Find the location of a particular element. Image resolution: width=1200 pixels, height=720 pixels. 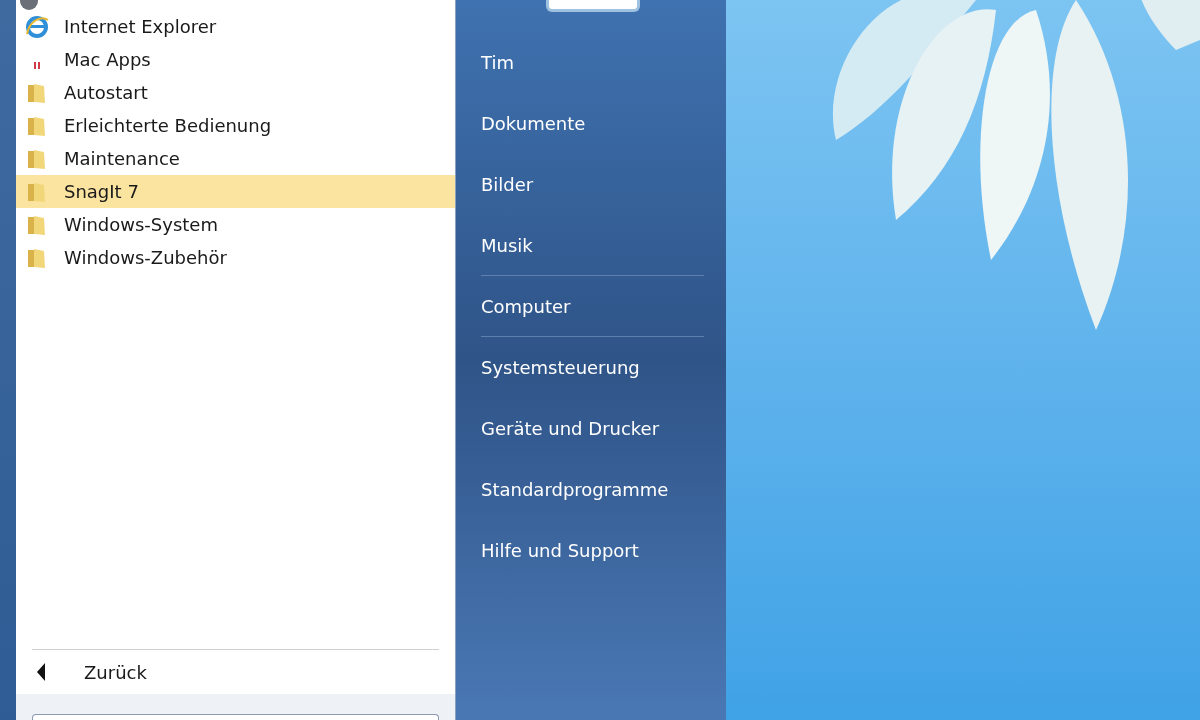

program-item: SnagIt 7 is located at coordinates (235, 191).